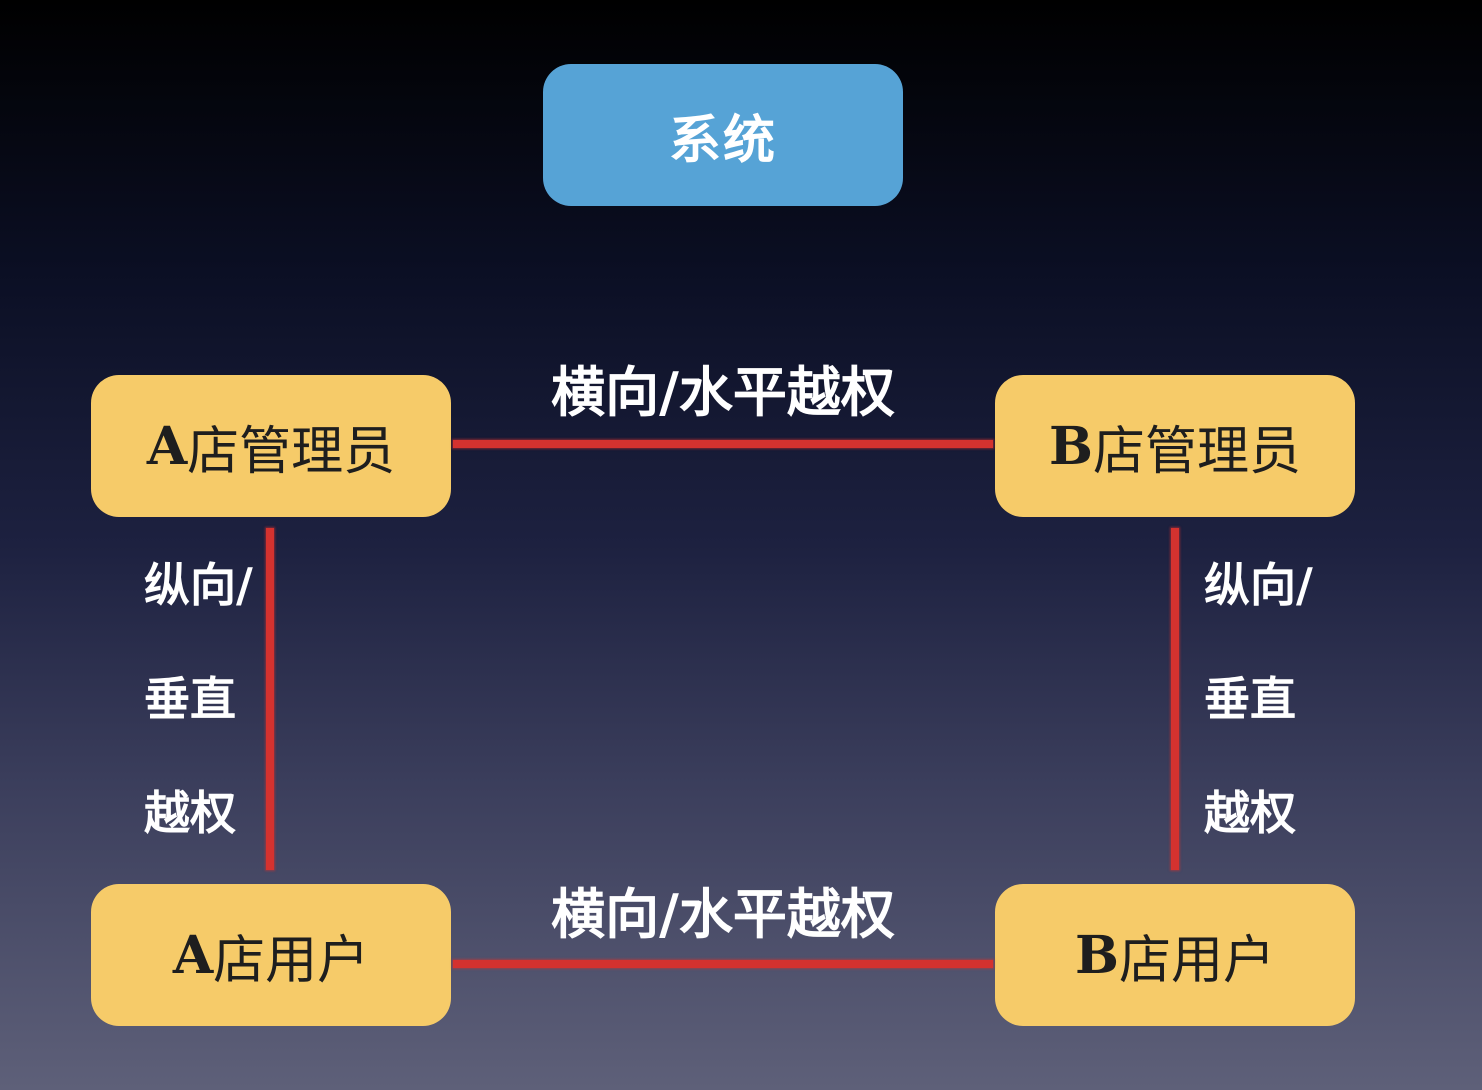 The height and width of the screenshot is (1090, 1482). I want to click on node-a-store-admin: A 店管理员, so click(271, 446).